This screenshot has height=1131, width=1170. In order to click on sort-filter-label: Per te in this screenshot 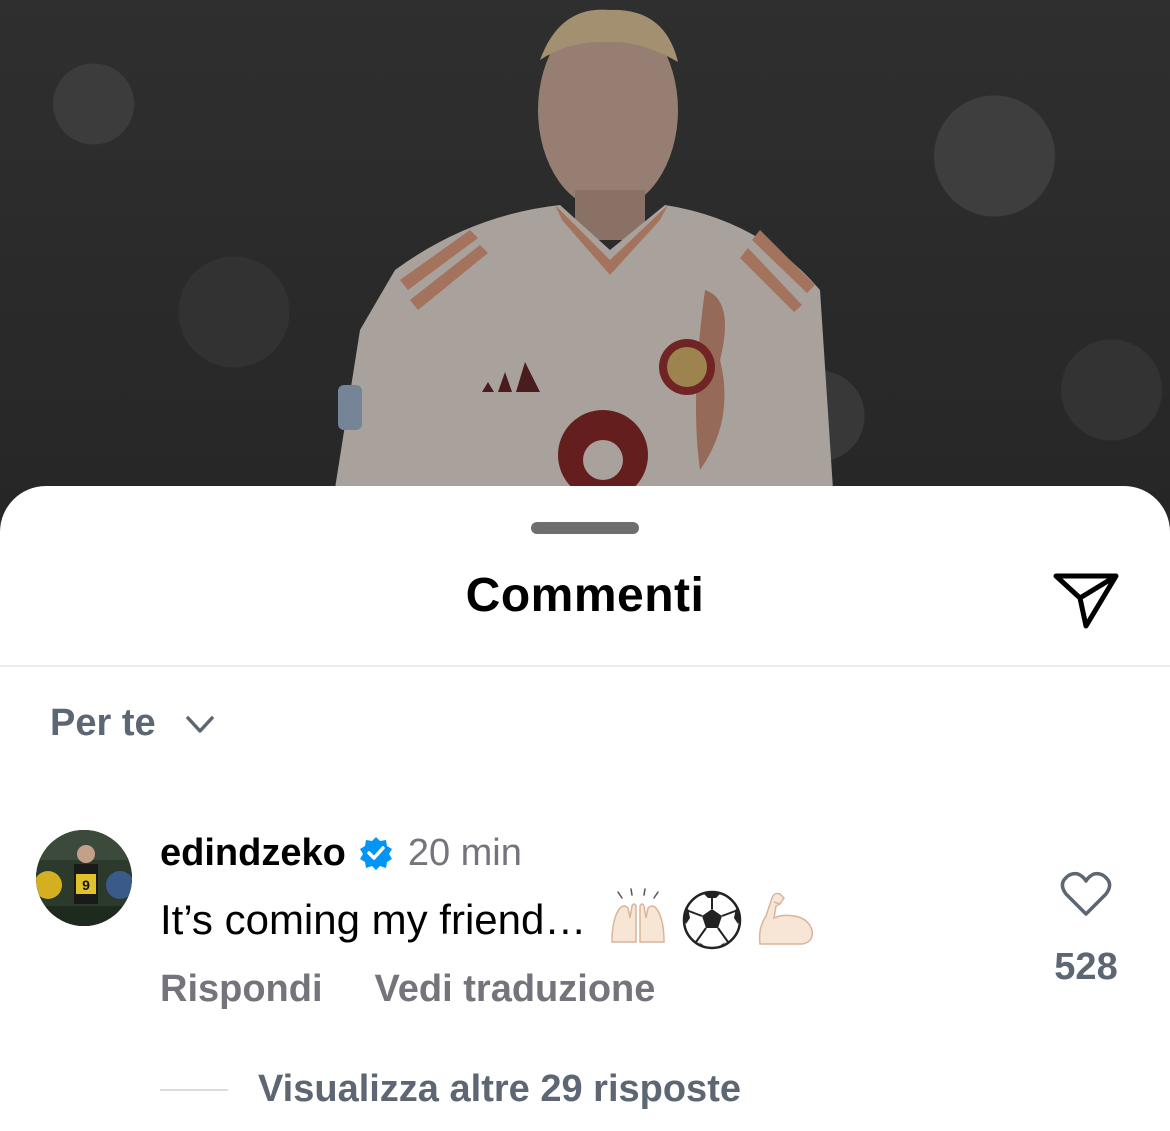, I will do `click(103, 723)`.